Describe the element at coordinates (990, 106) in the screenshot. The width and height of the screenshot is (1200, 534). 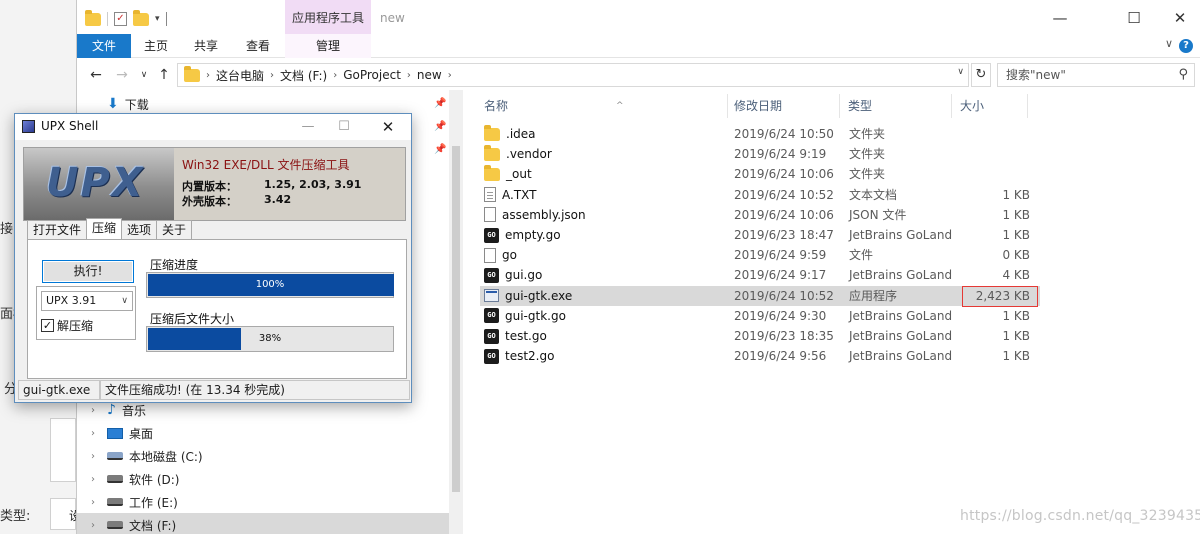
I see `column-header-size: 大小` at that location.